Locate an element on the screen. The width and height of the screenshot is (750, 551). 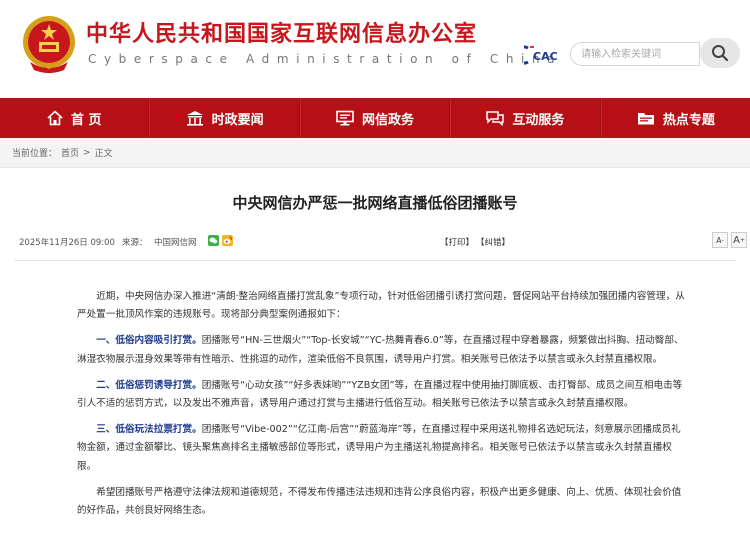
monitor-icon is located at coordinates (345, 118).